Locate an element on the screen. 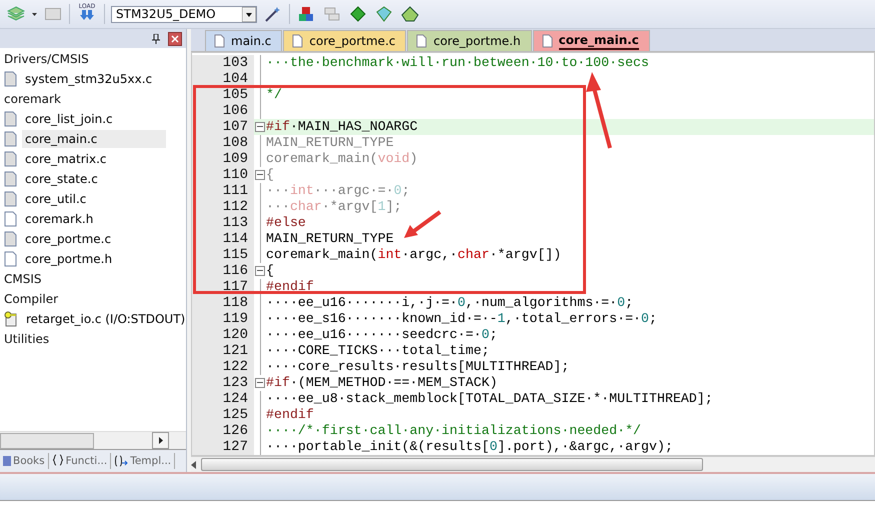 This screenshot has width=875, height=530. line-number: 108 is located at coordinates (223, 143).